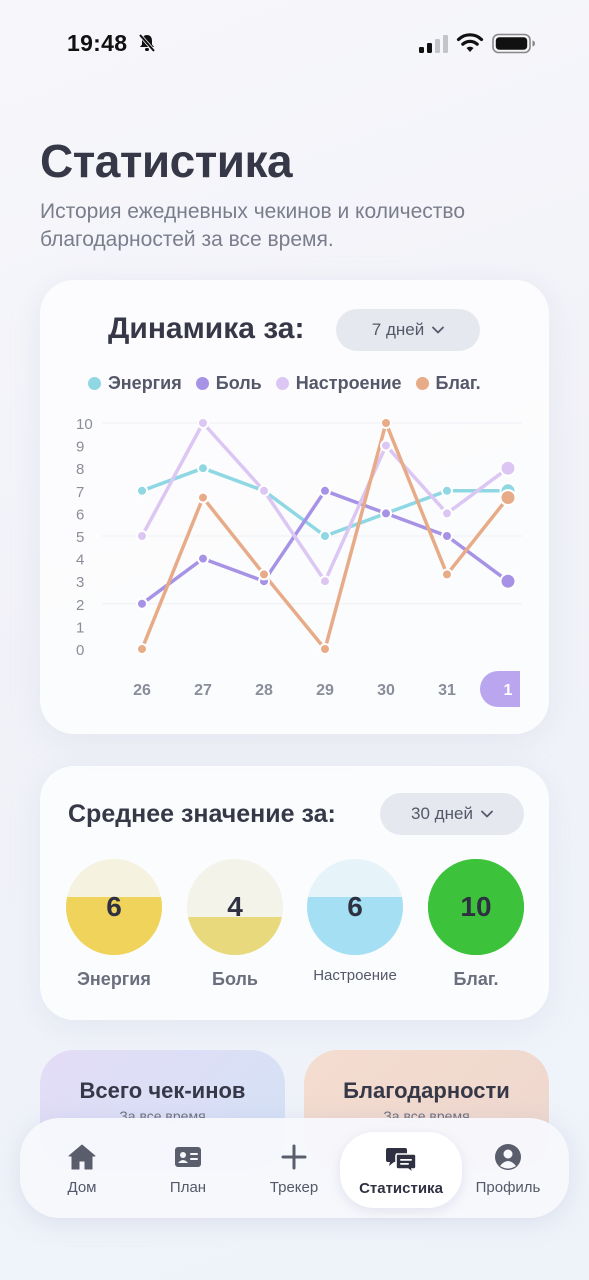  Describe the element at coordinates (487, 814) in the screenshot. I see `chevron-down-icon` at that location.